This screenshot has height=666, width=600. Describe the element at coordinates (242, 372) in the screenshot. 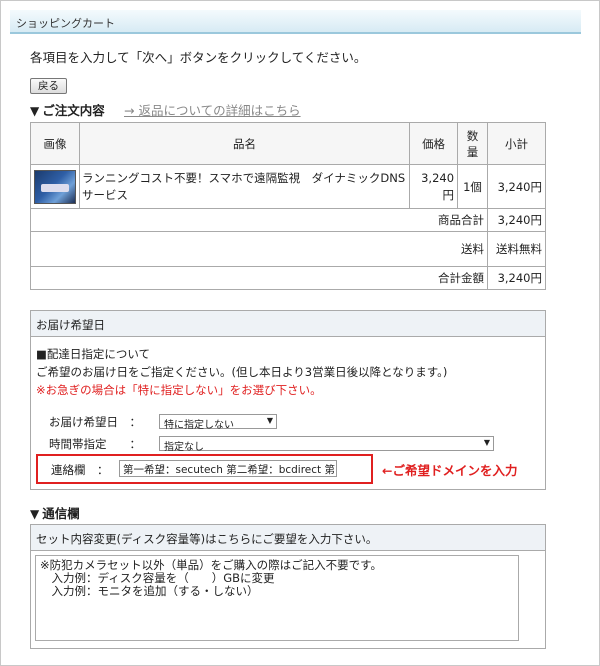

I see `delivery-instructions: ご希望のお届け日をご指定ください。(但し本日より3営業日後以降となります。)` at that location.